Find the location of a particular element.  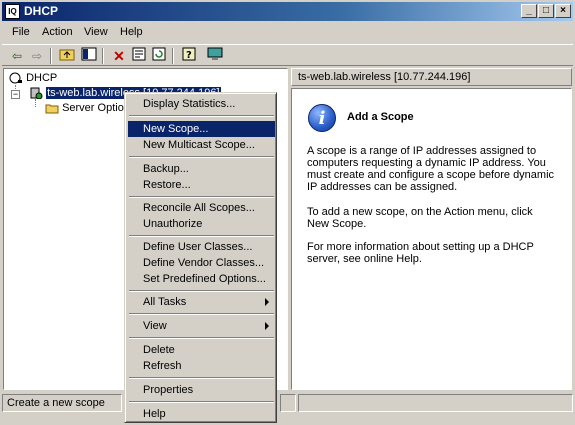

help-icon: ? is located at coordinates (189, 56).